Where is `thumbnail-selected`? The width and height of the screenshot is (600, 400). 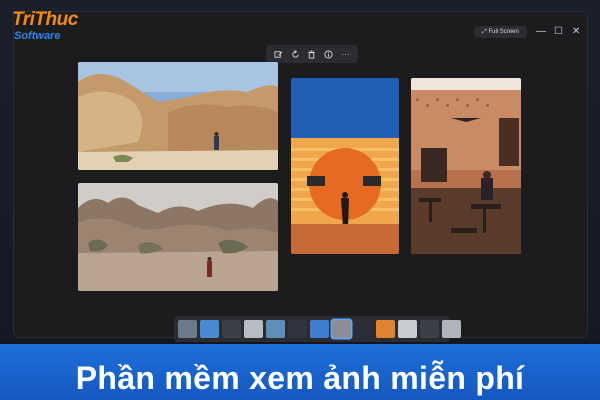
thumbnail-selected is located at coordinates (341, 329).